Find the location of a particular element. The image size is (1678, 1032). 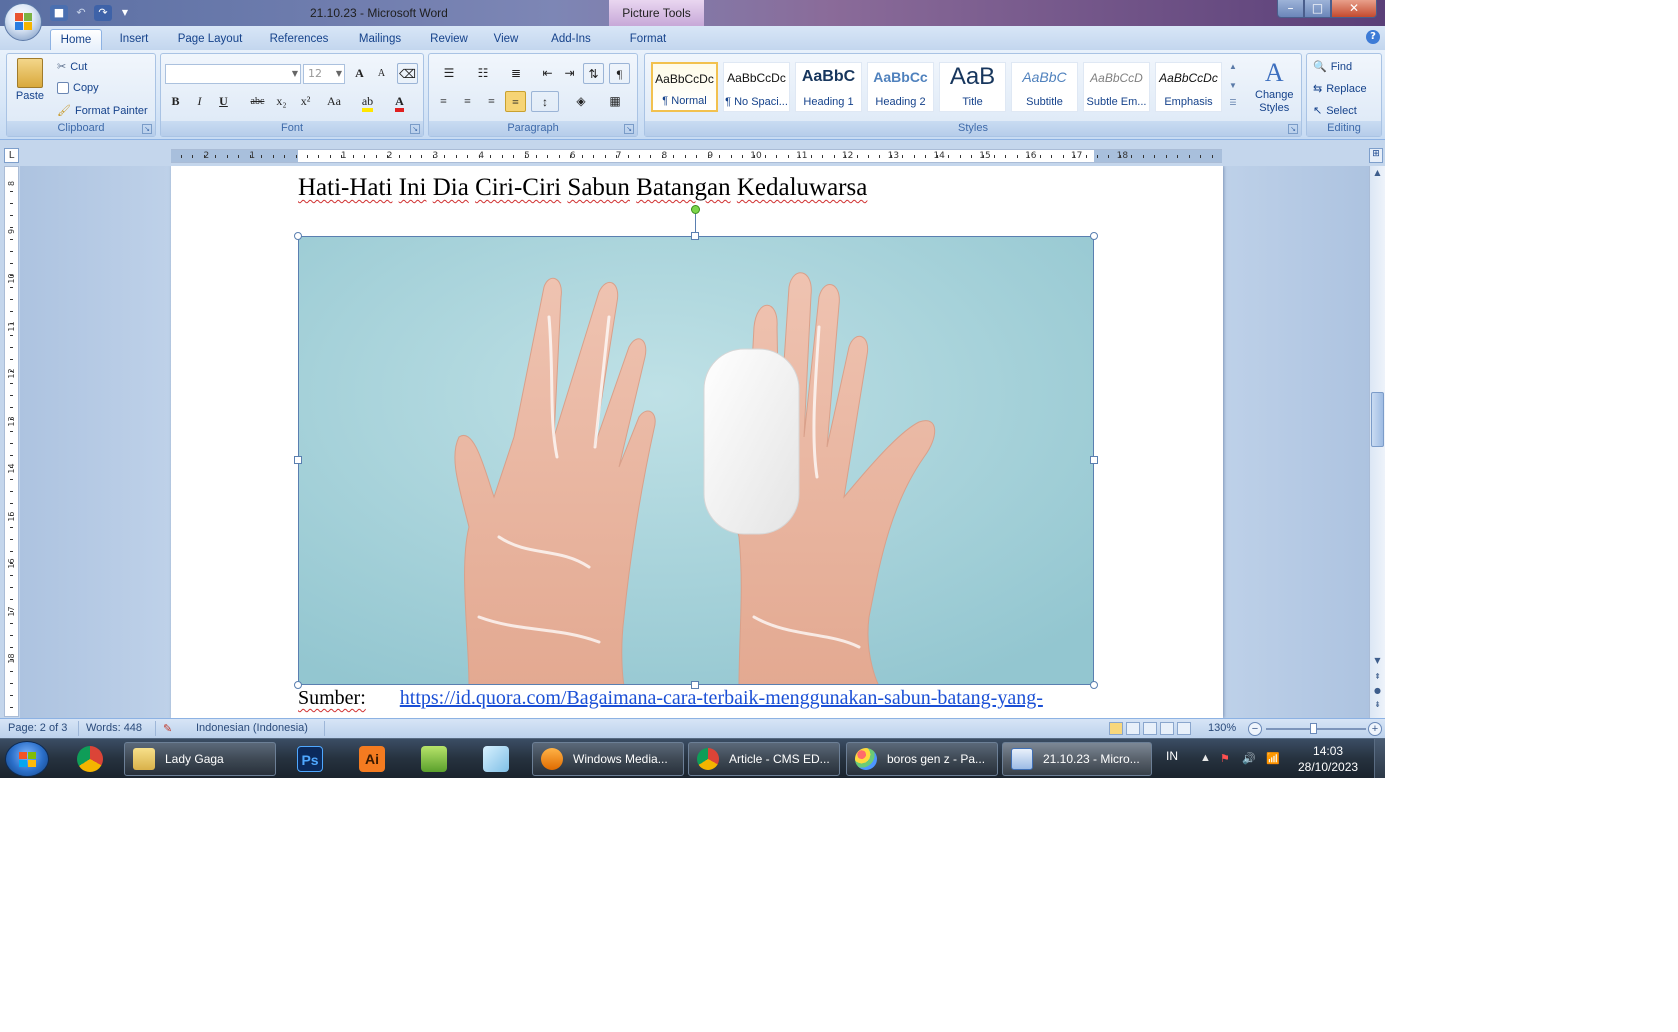

resize-handle-top-right is located at coordinates (1094, 236).